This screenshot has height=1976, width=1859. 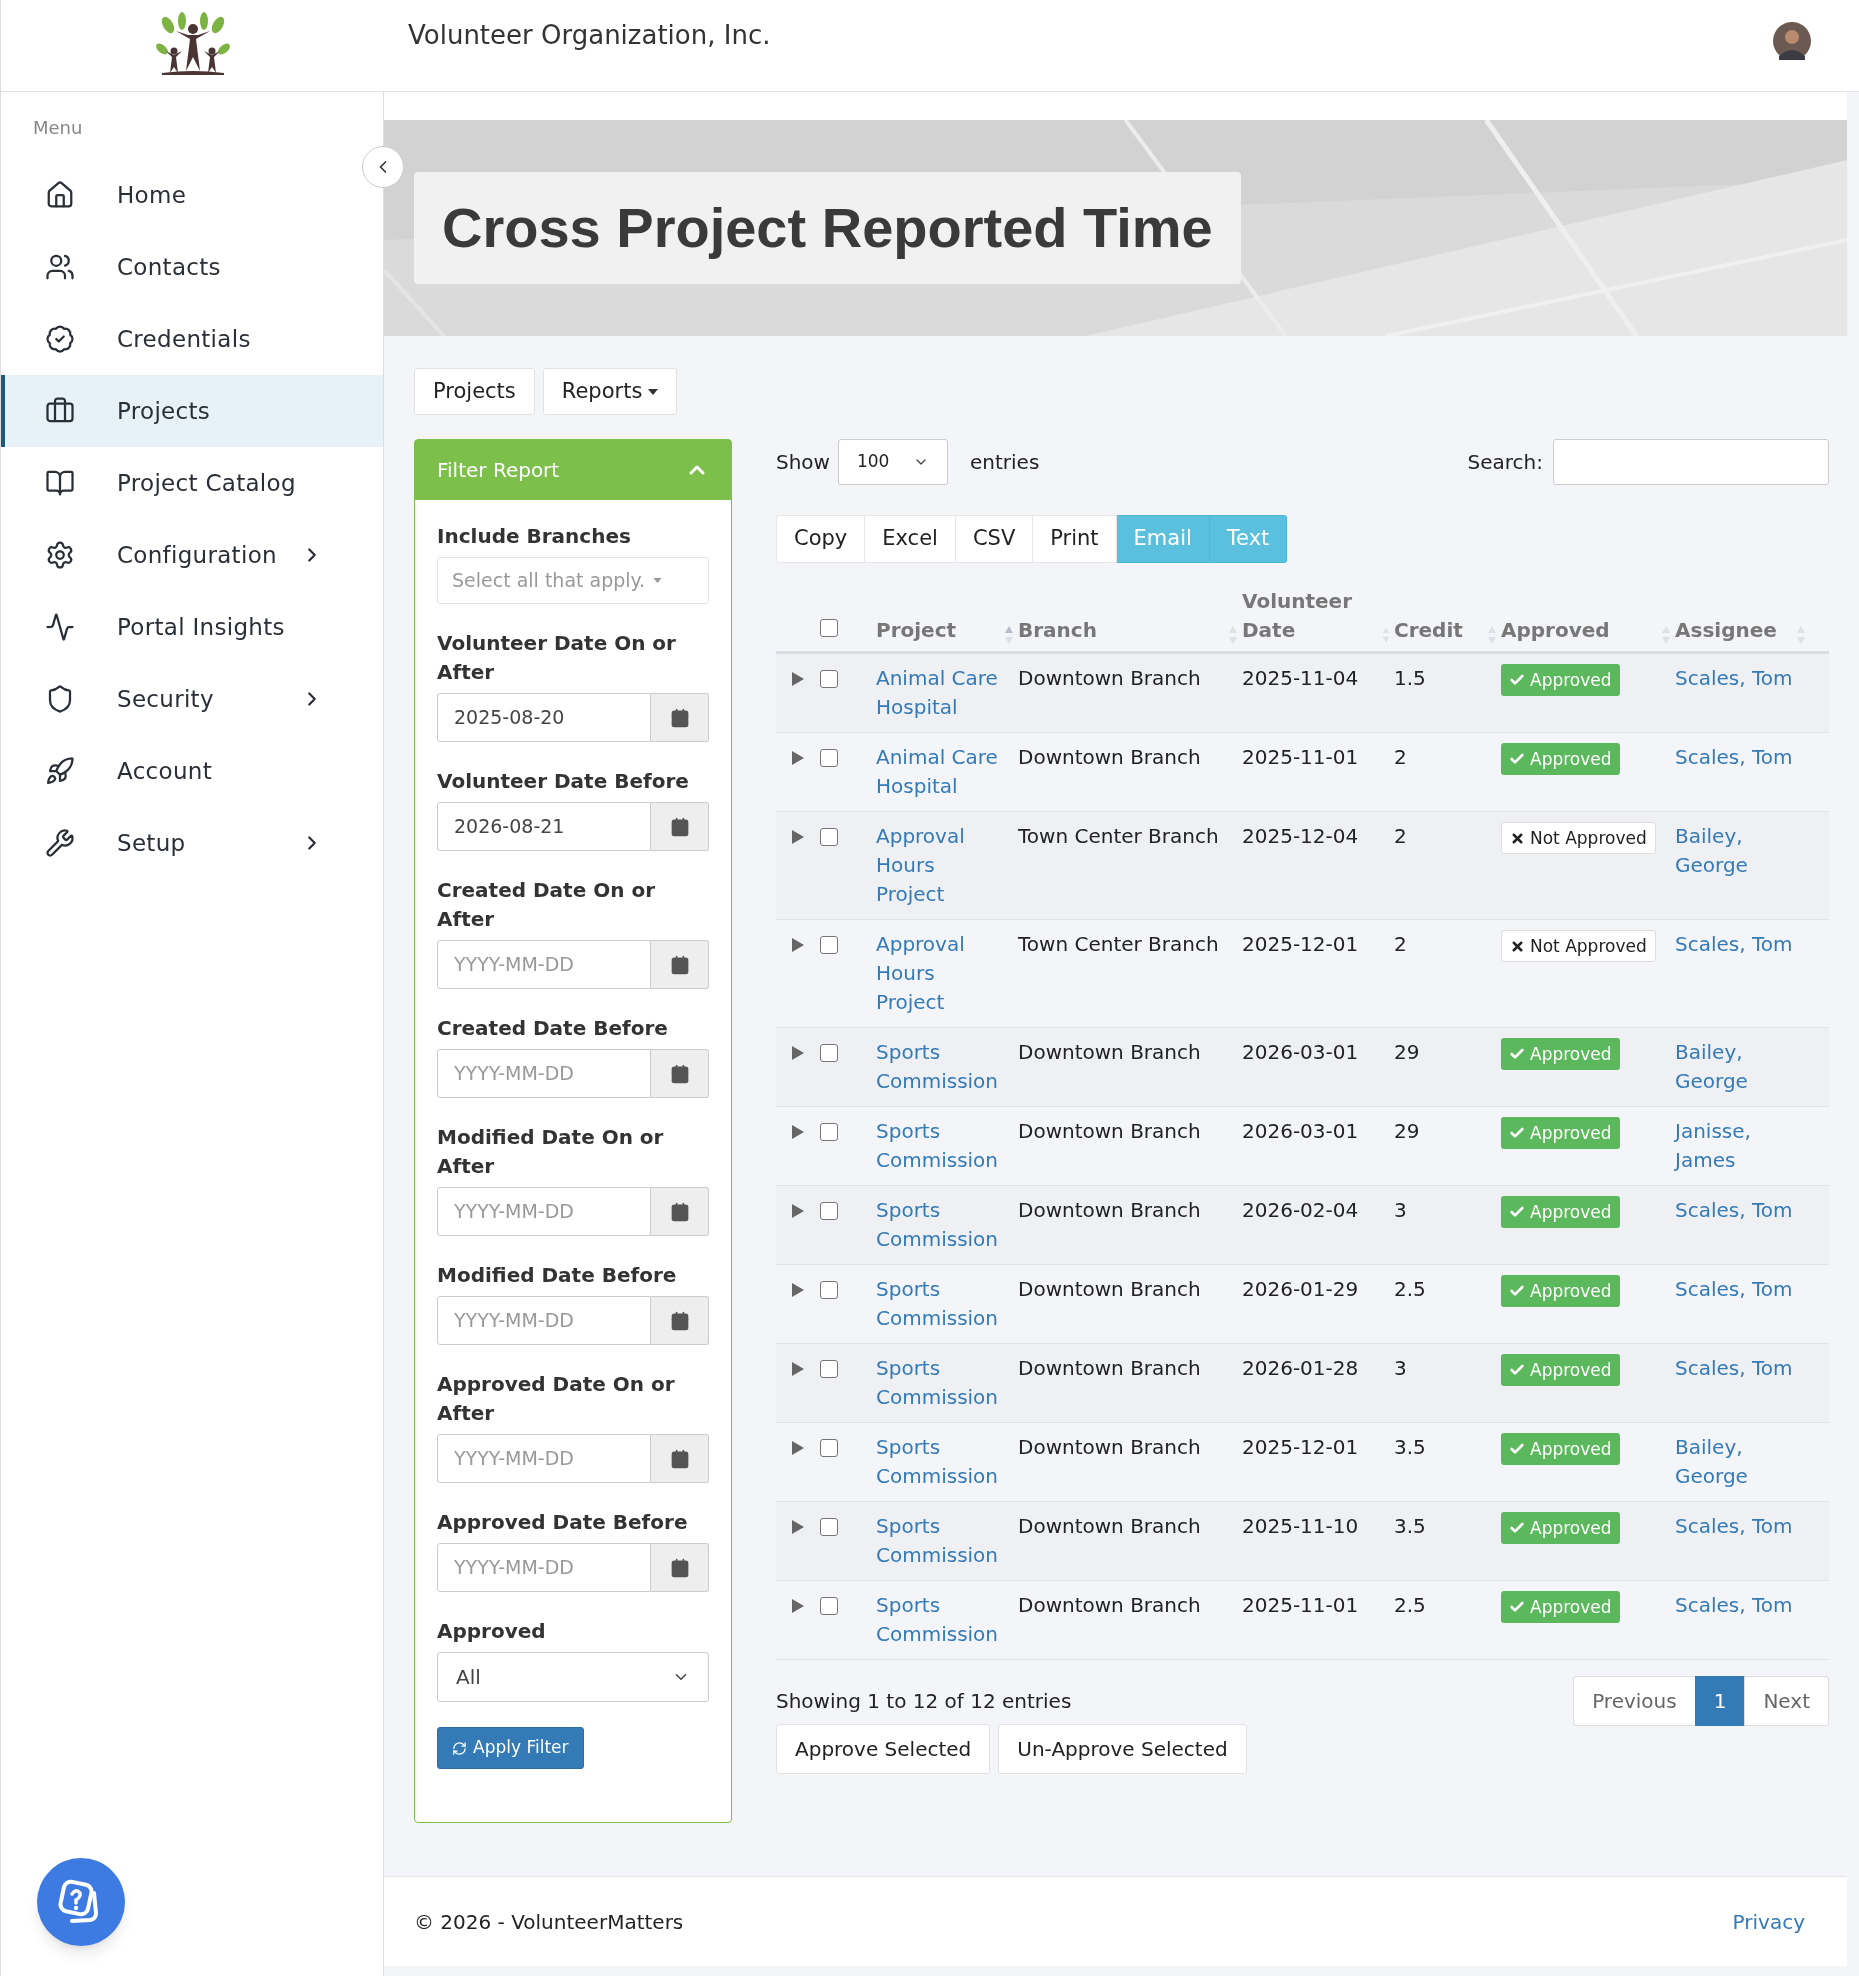 What do you see at coordinates (1075, 539) in the screenshot?
I see `export-button: Print` at bounding box center [1075, 539].